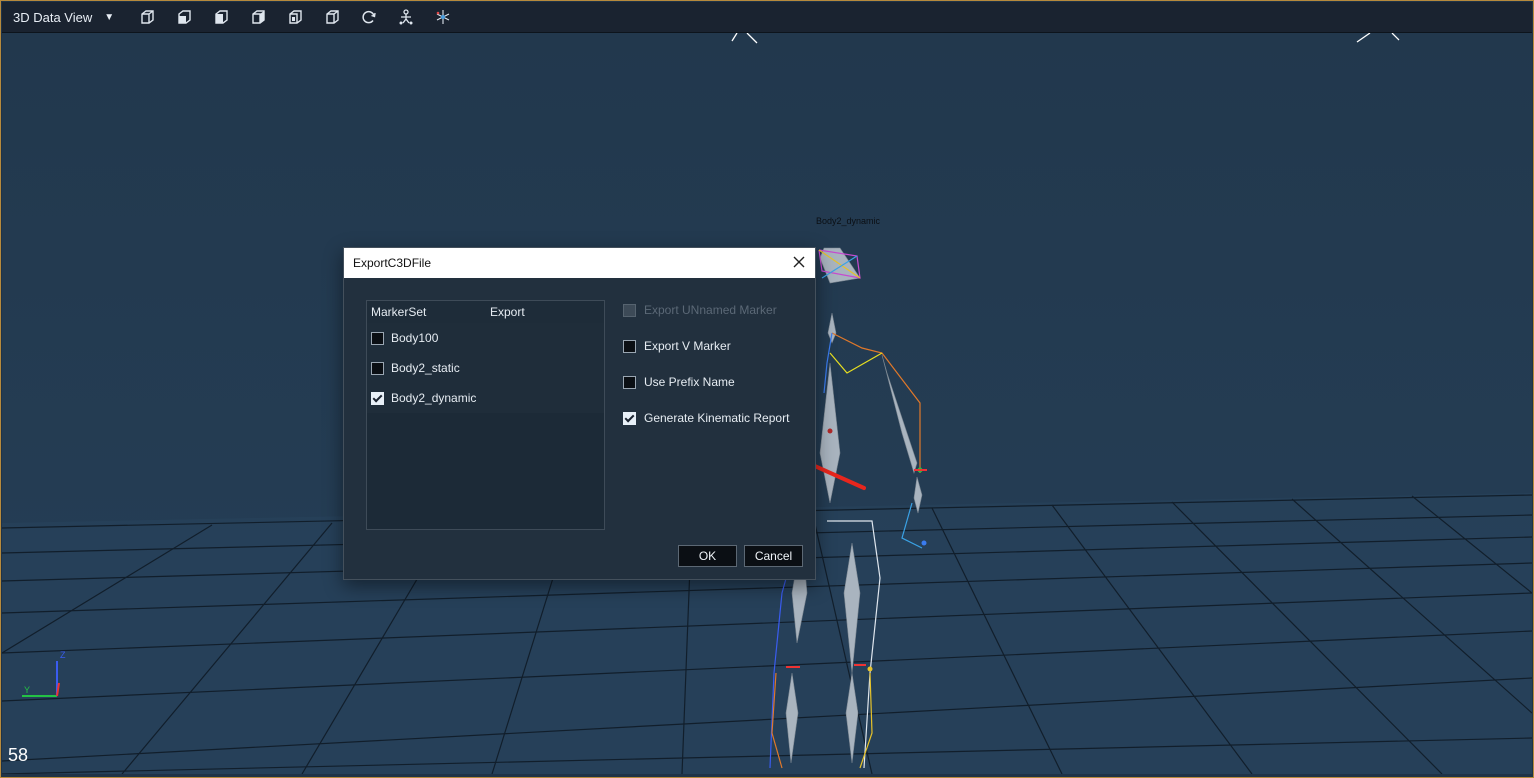 This screenshot has width=1534, height=778. What do you see at coordinates (767, 17) in the screenshot?
I see `view-toolbar: 3D Data View ▼` at bounding box center [767, 17].